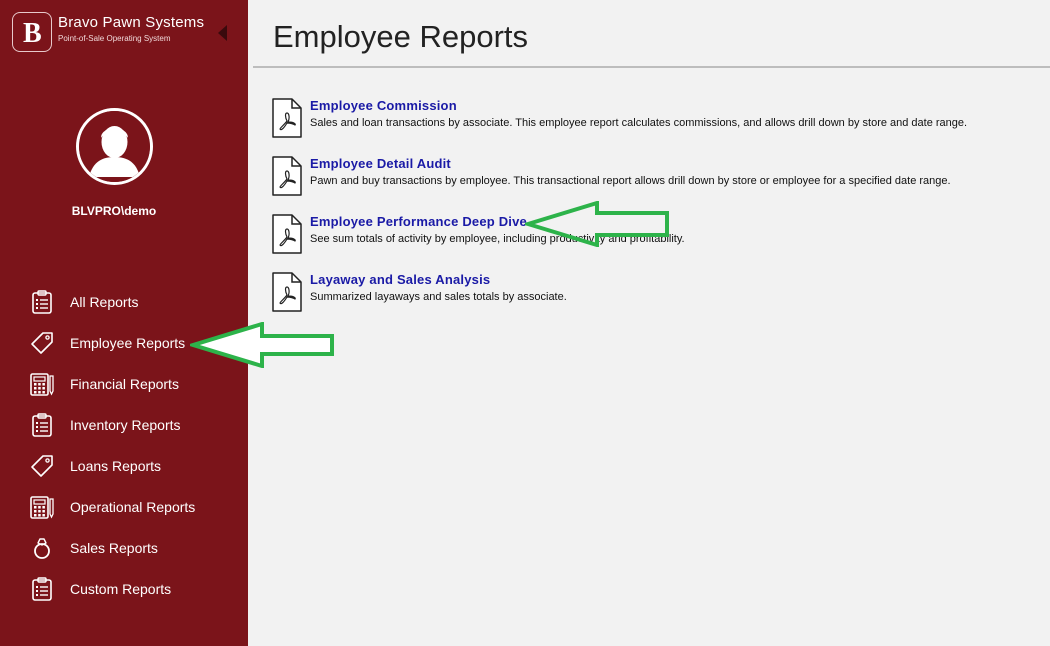 The width and height of the screenshot is (1050, 646). What do you see at coordinates (42, 548) in the screenshot?
I see `ring-icon` at bounding box center [42, 548].